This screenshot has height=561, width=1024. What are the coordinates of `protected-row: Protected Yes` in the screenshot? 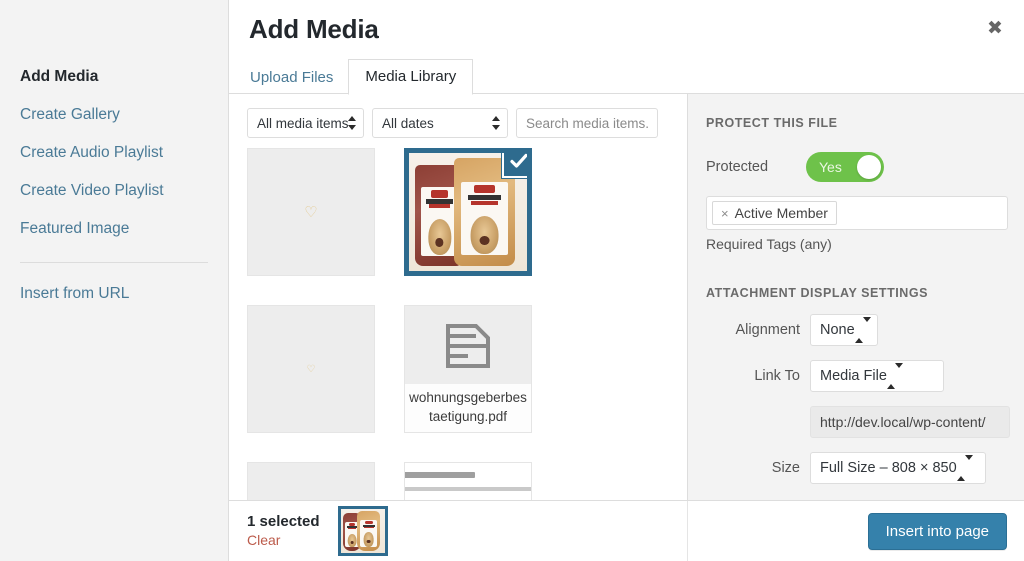 It's located at (856, 167).